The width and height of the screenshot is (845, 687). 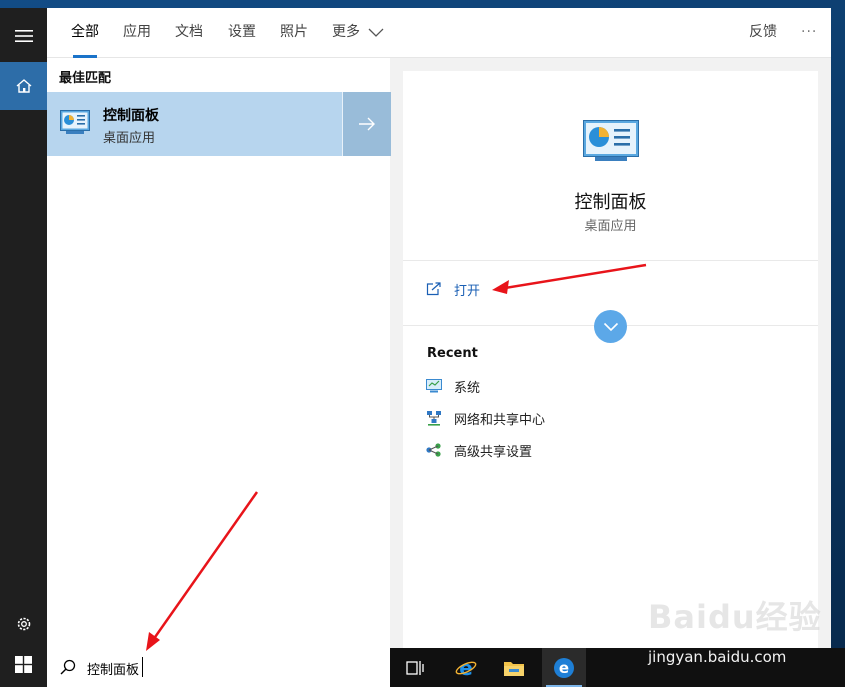 What do you see at coordinates (131, 116) in the screenshot?
I see `result-title: 控制面板` at bounding box center [131, 116].